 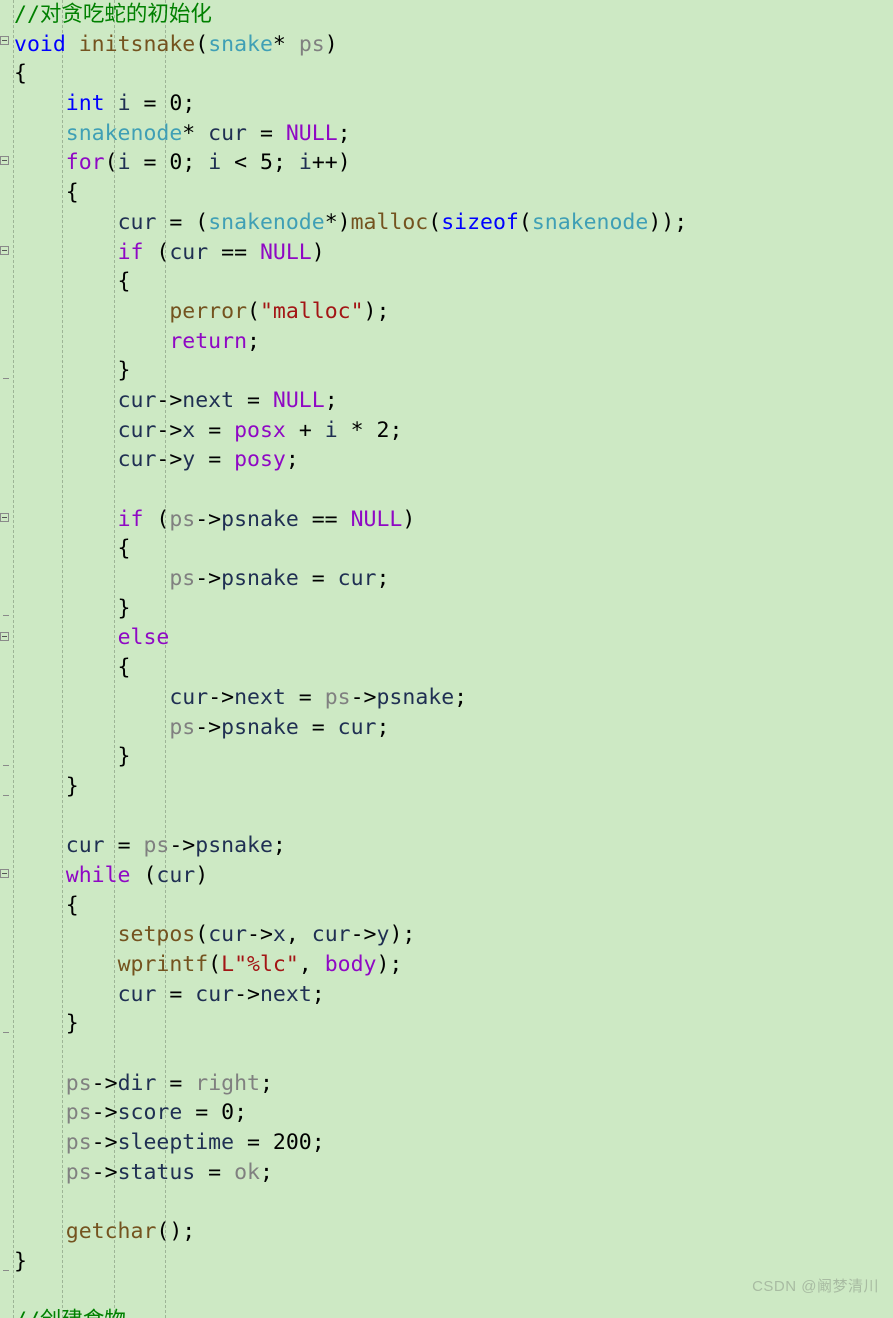 What do you see at coordinates (208, 311) in the screenshot?
I see `code-token: perror` at bounding box center [208, 311].